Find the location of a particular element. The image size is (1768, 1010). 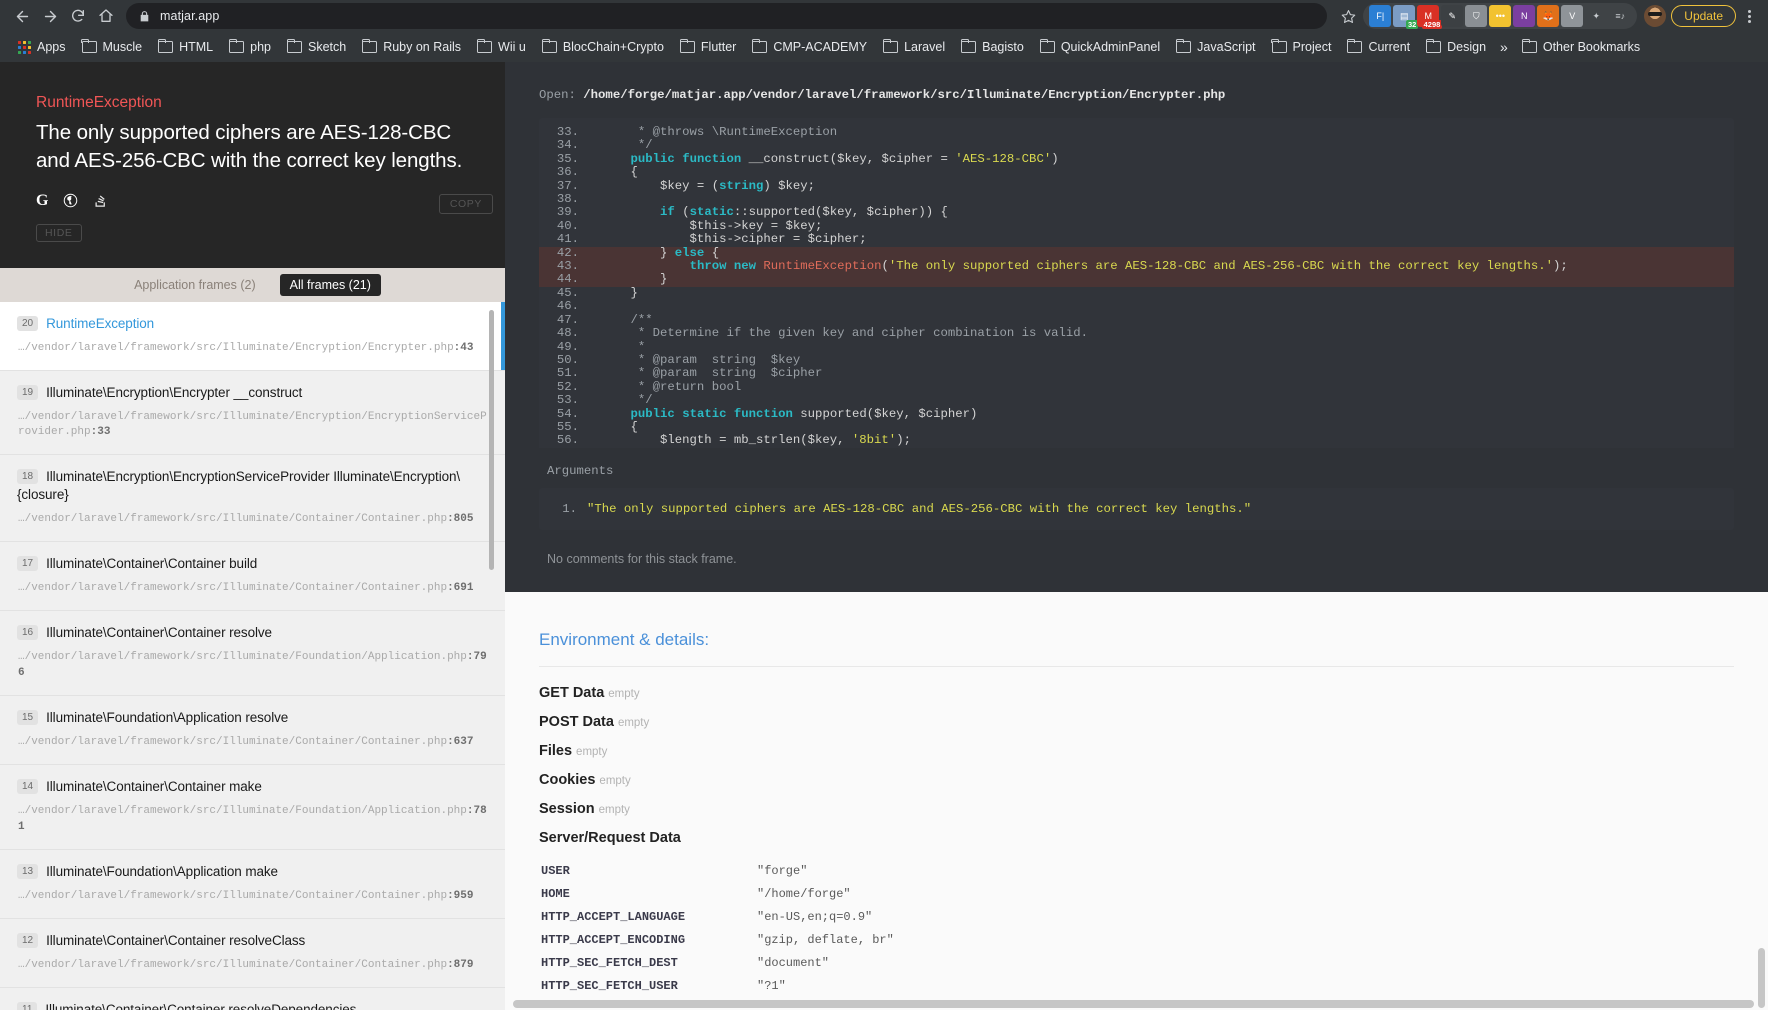

onenote-extension: N is located at coordinates (1524, 16).